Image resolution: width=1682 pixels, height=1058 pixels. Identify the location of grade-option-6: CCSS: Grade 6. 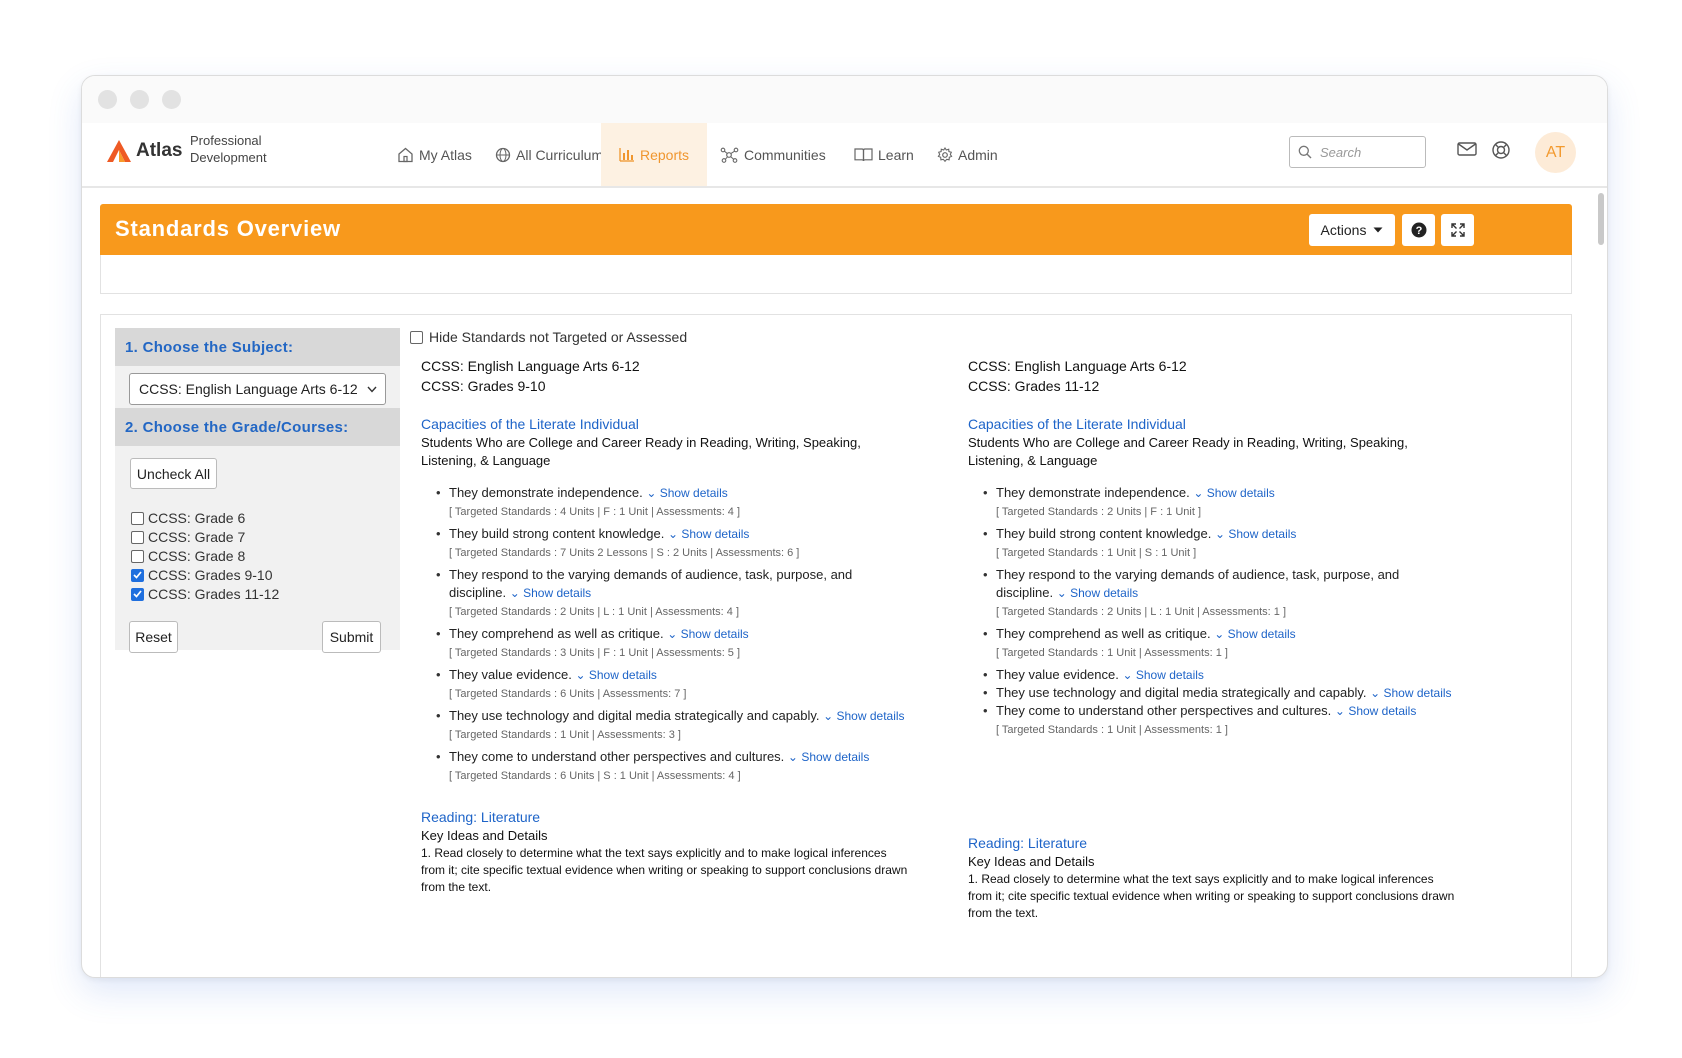
(188, 518).